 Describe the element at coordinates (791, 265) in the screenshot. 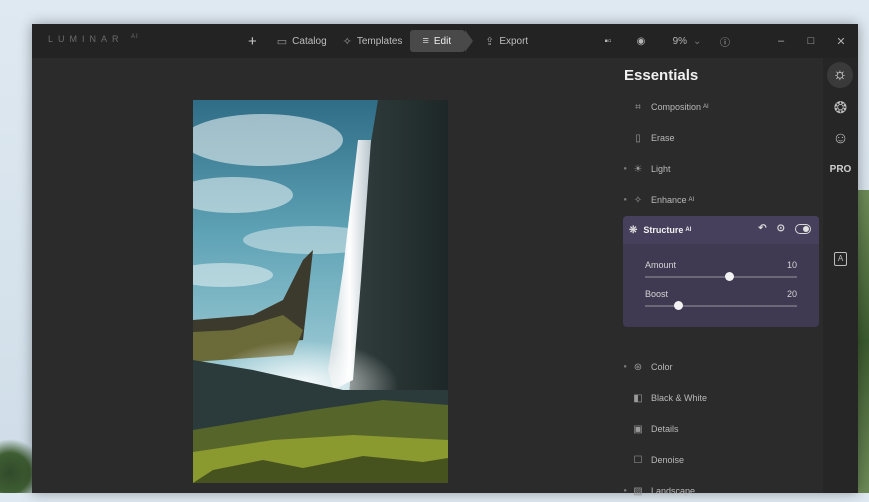

I see `slider-value: 10` at that location.